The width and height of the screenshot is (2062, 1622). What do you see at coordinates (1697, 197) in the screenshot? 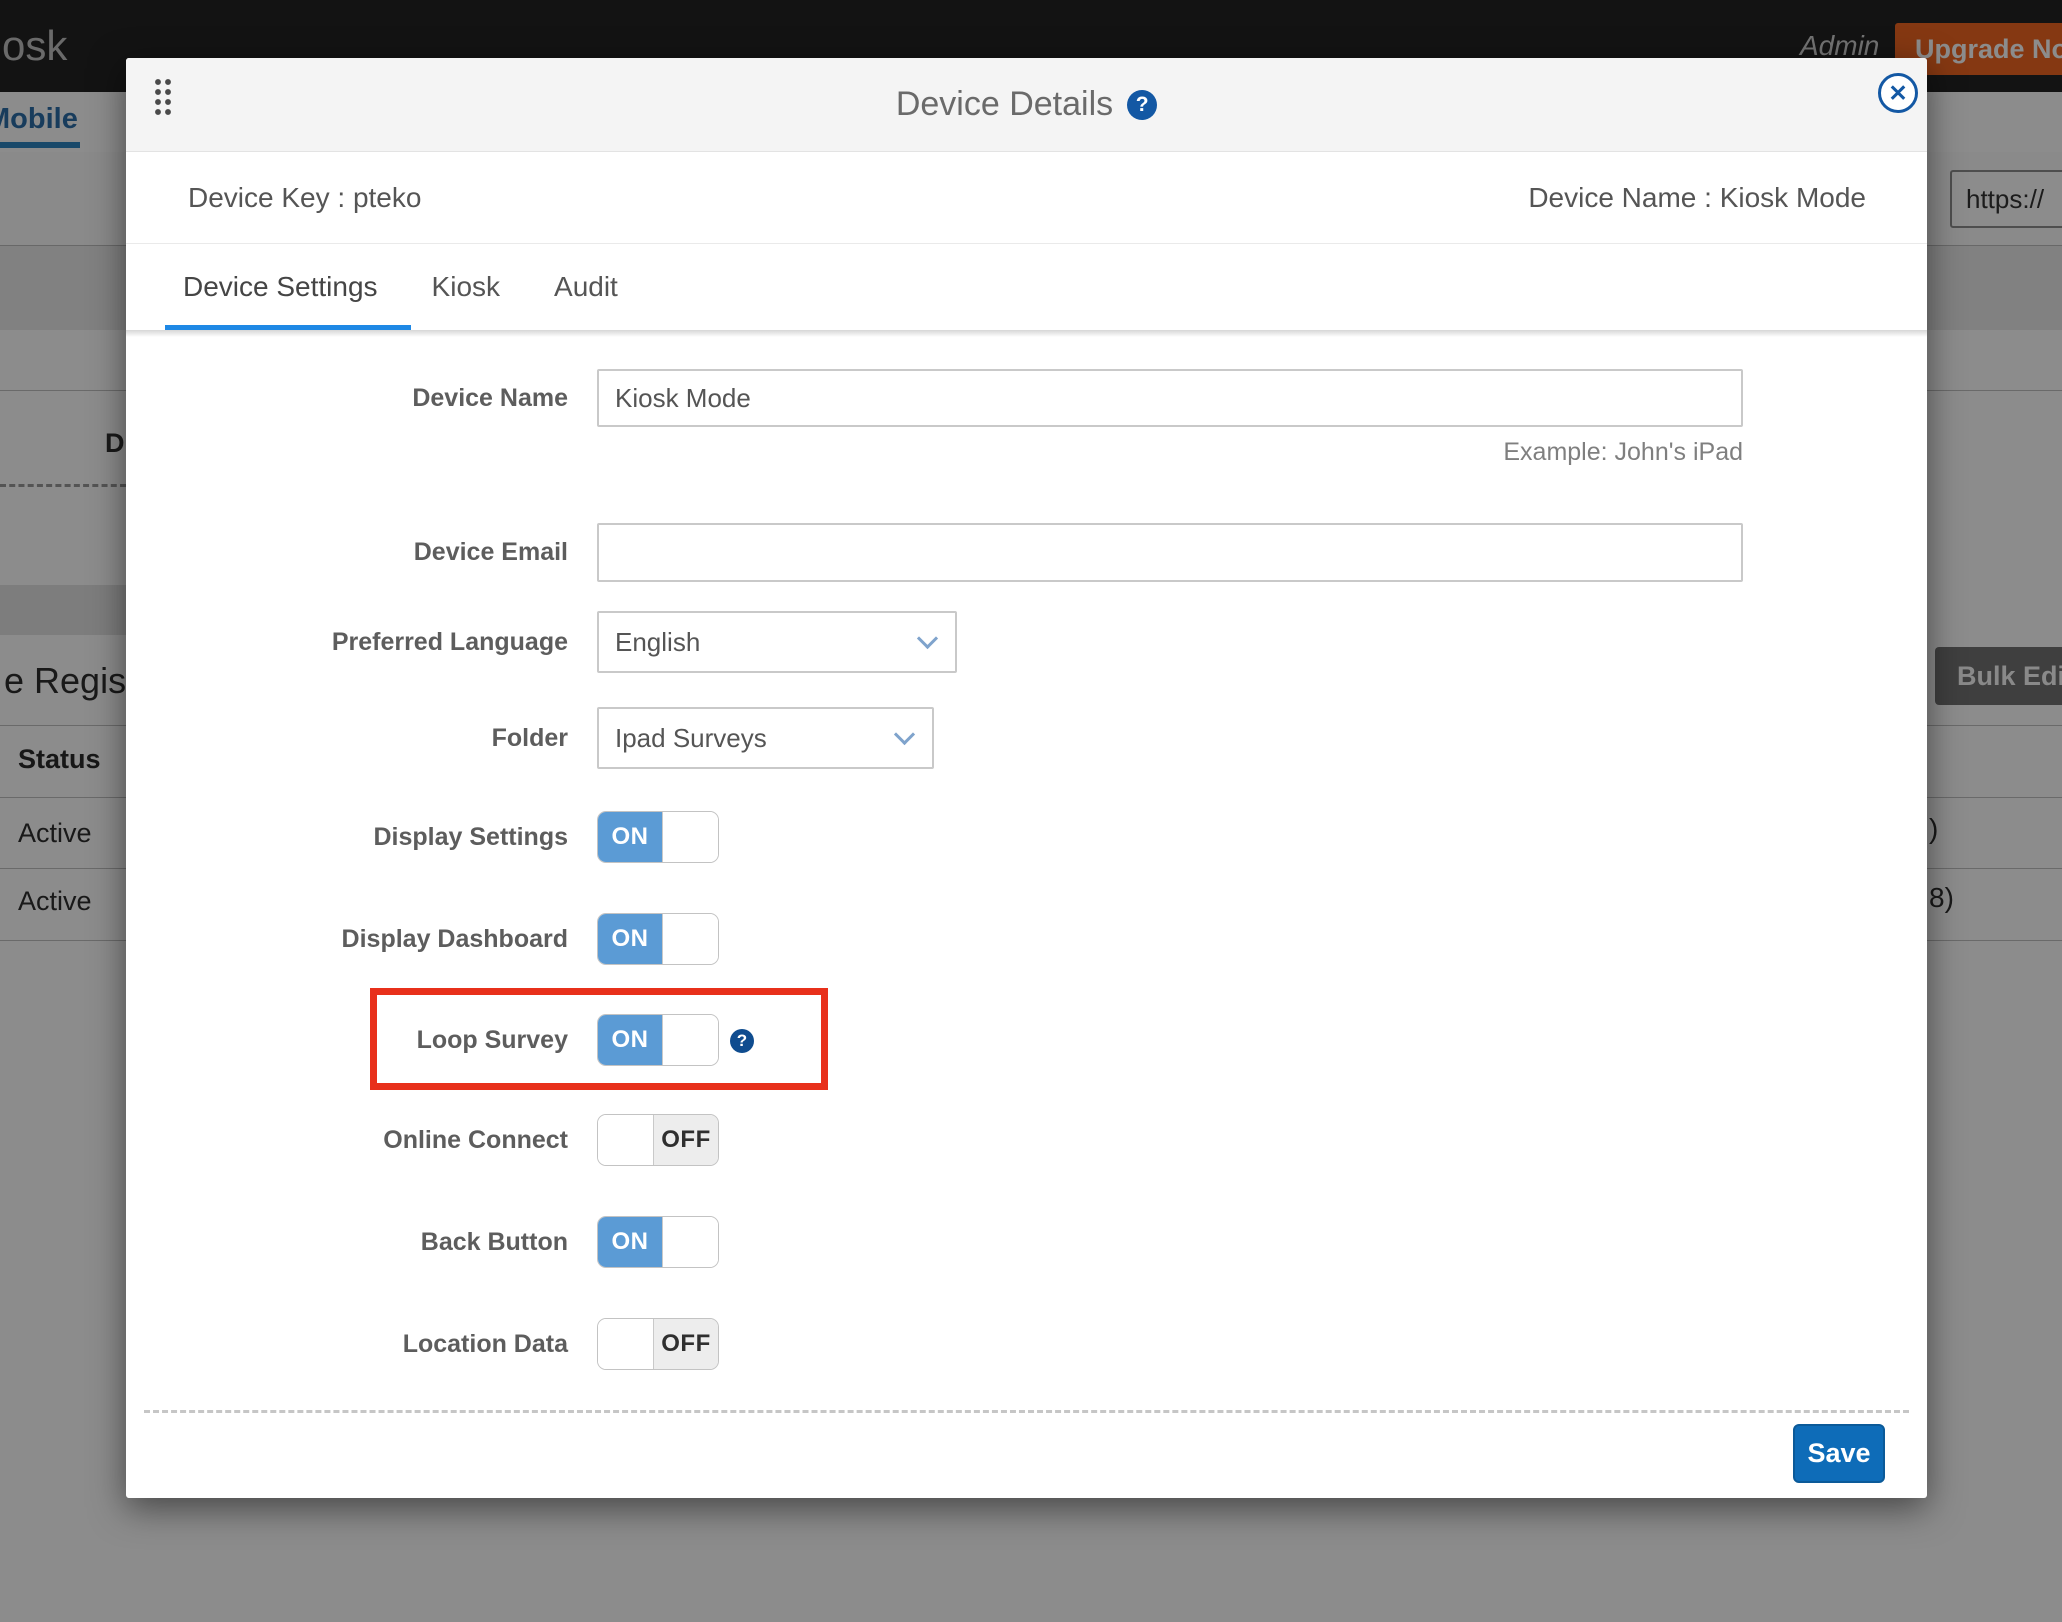
I see `device-name-text: Device Name : Kiosk Mode` at bounding box center [1697, 197].